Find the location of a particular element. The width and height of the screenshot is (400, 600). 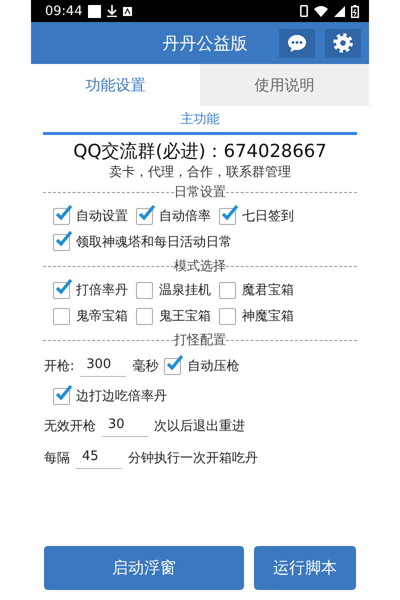

section-header: 模式选择 is located at coordinates (200, 266).